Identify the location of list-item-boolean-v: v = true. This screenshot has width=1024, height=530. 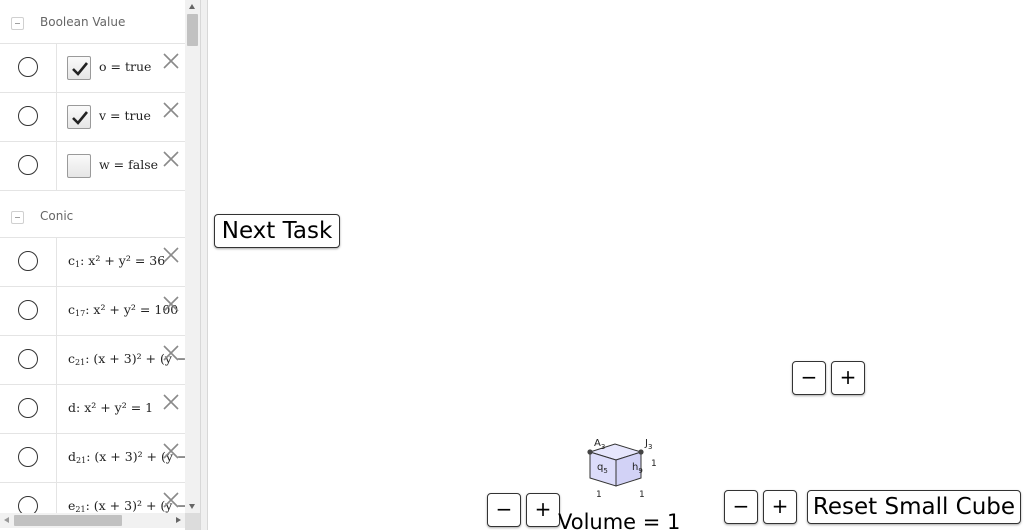
(92, 117).